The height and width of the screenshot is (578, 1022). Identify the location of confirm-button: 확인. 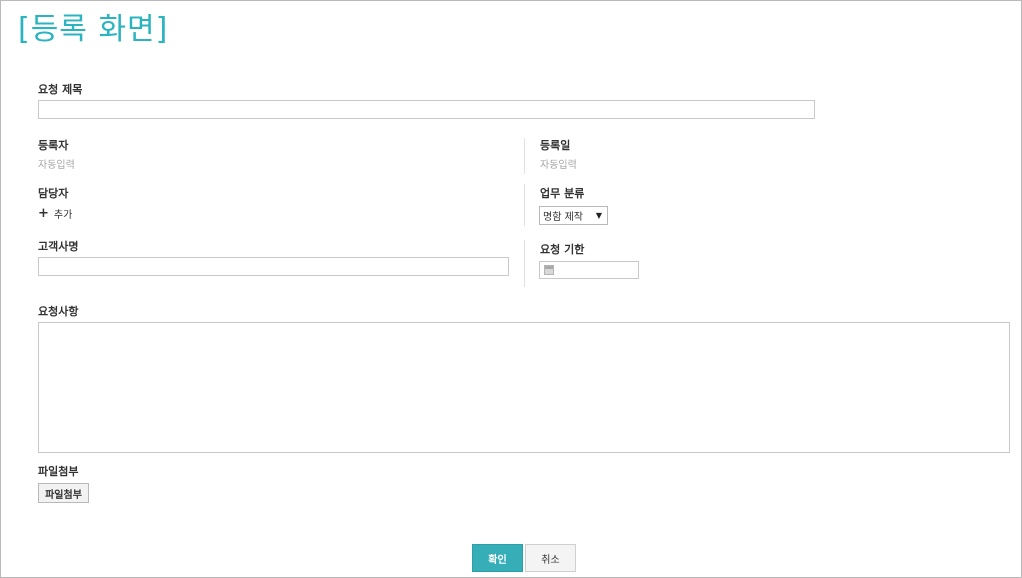
(497, 558).